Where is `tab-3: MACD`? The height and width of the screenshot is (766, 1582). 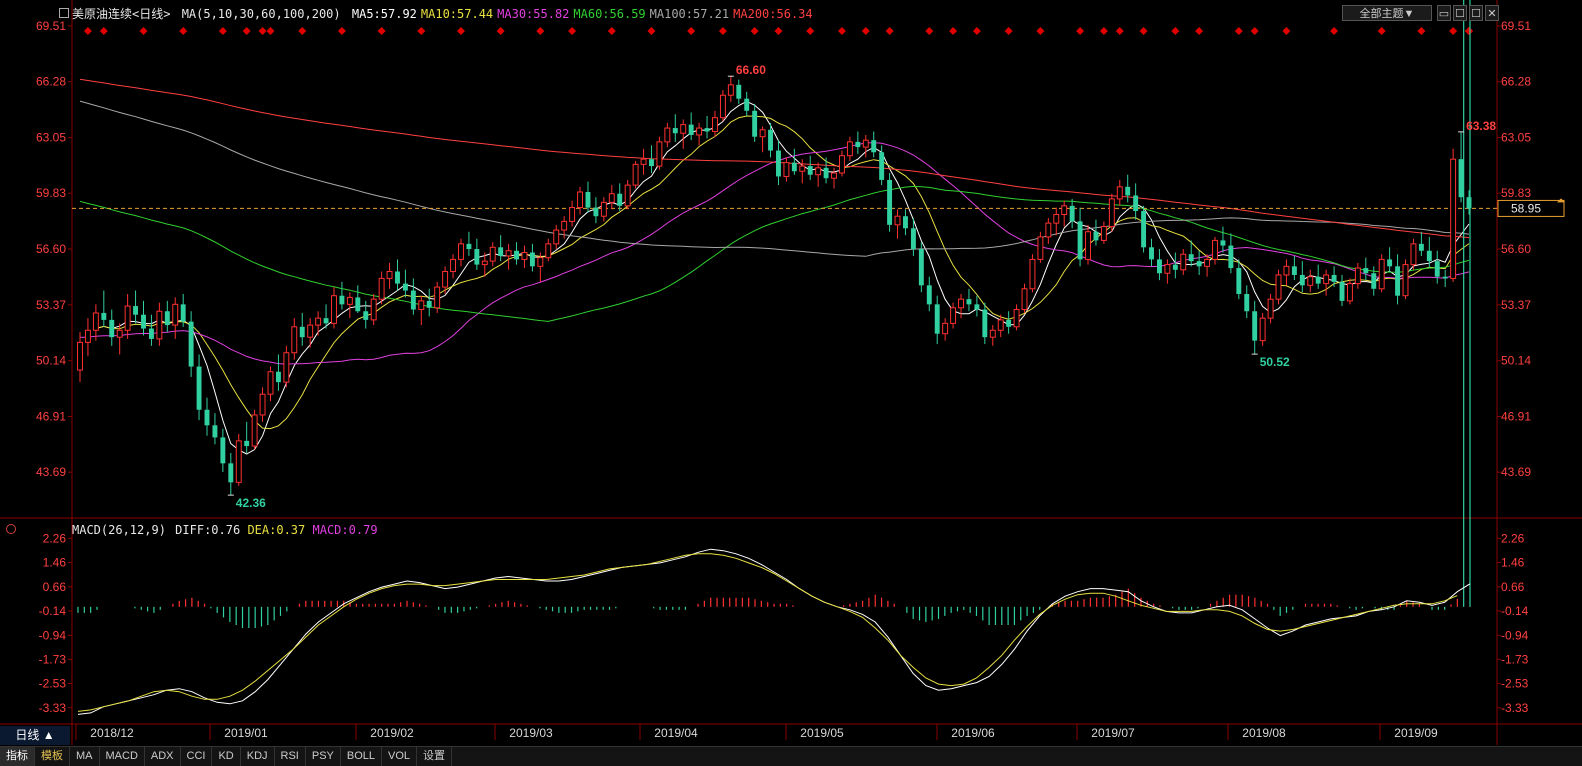 tab-3: MACD is located at coordinates (122, 756).